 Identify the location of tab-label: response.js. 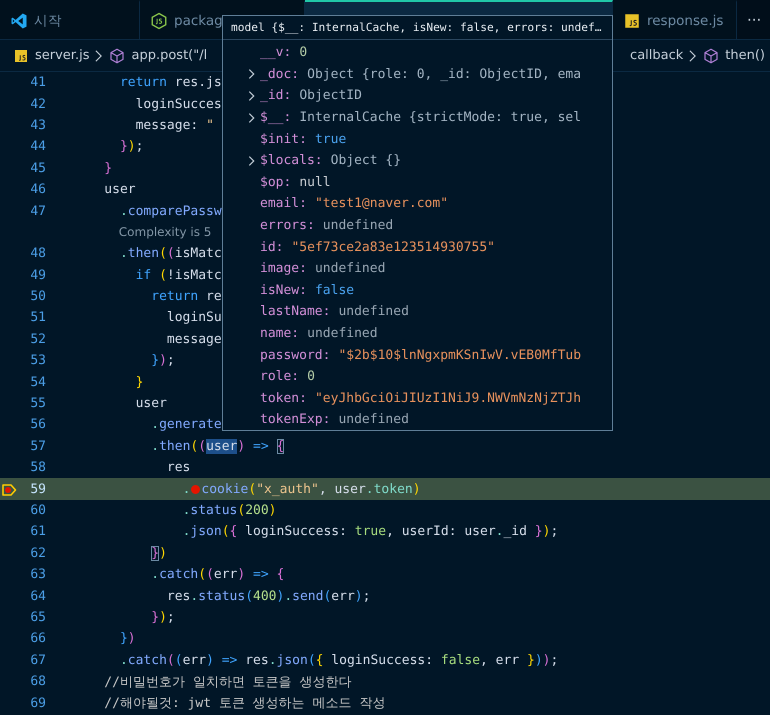
(685, 20).